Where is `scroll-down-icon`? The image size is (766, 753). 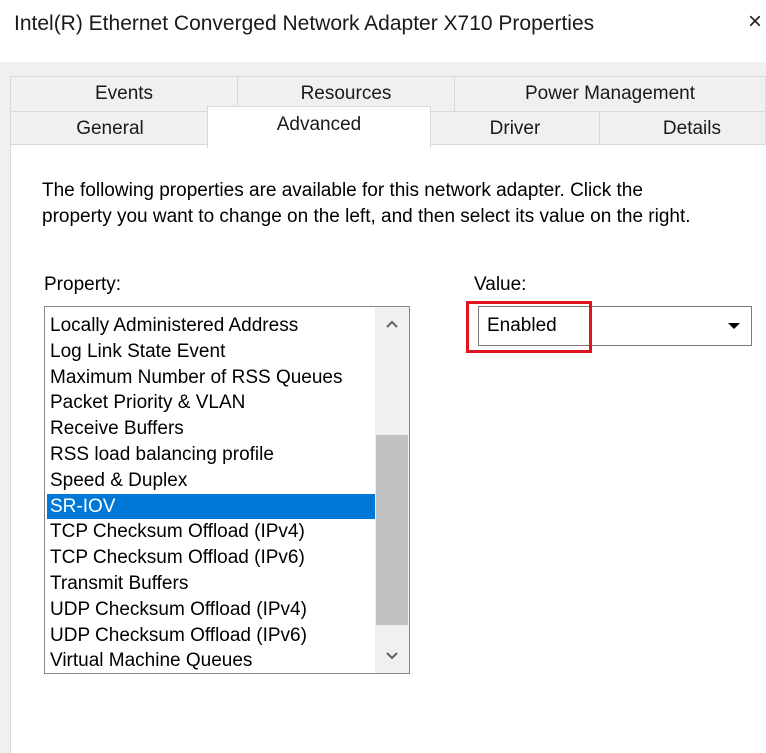
scroll-down-icon is located at coordinates (392, 656).